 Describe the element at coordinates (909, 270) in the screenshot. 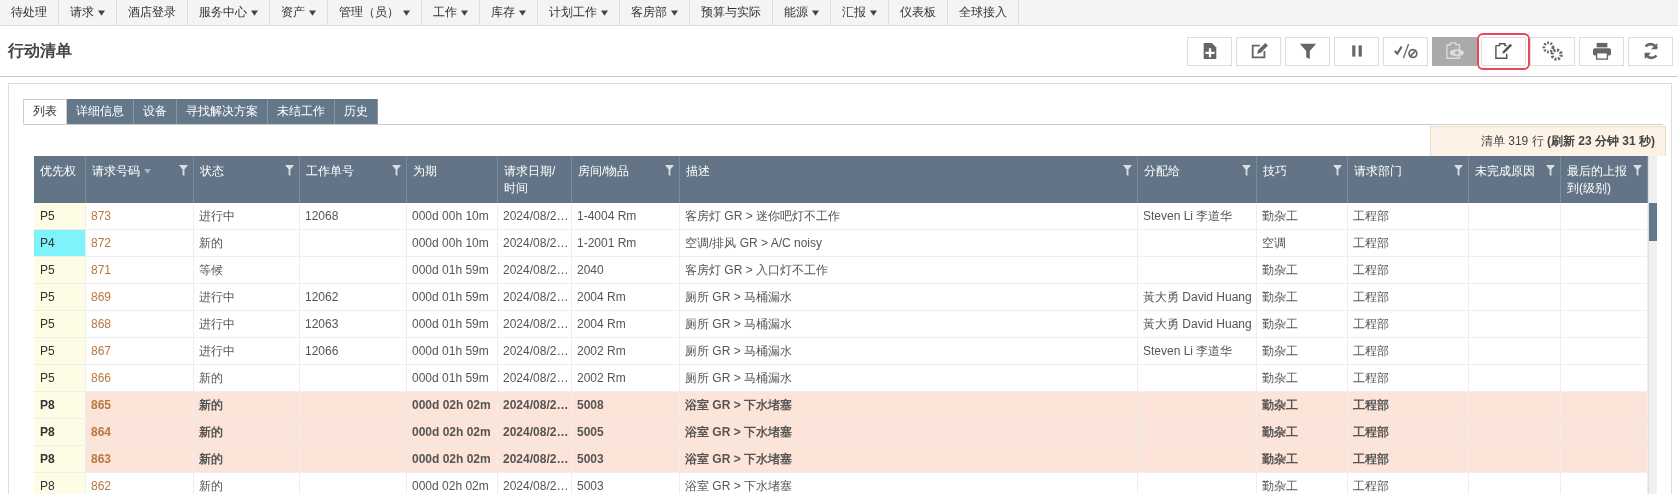

I see `table-cell: 客房灯 GR > 入口灯不工作` at that location.